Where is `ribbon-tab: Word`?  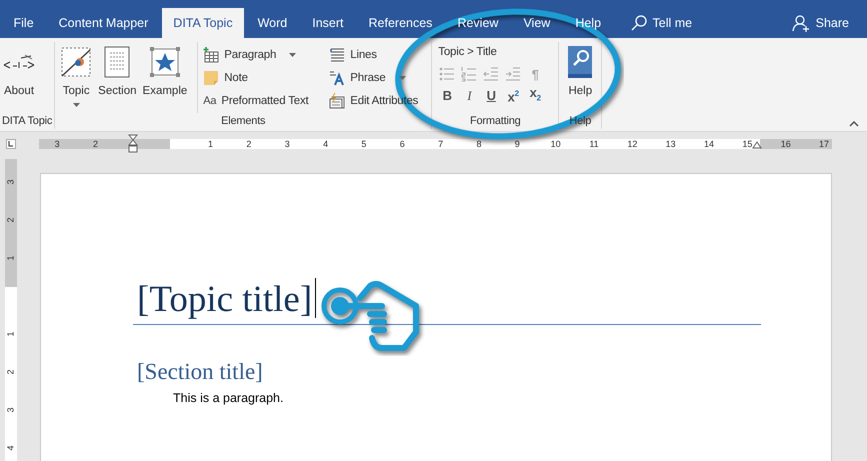
ribbon-tab: Word is located at coordinates (272, 23).